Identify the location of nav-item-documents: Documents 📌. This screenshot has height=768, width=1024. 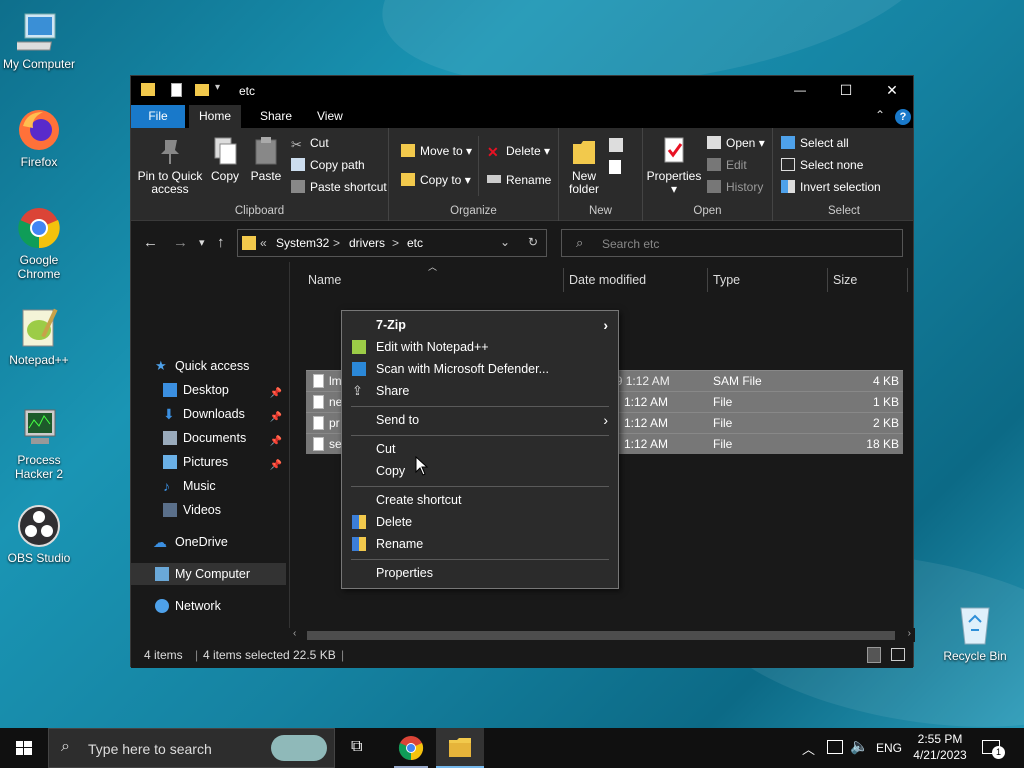
(208, 438).